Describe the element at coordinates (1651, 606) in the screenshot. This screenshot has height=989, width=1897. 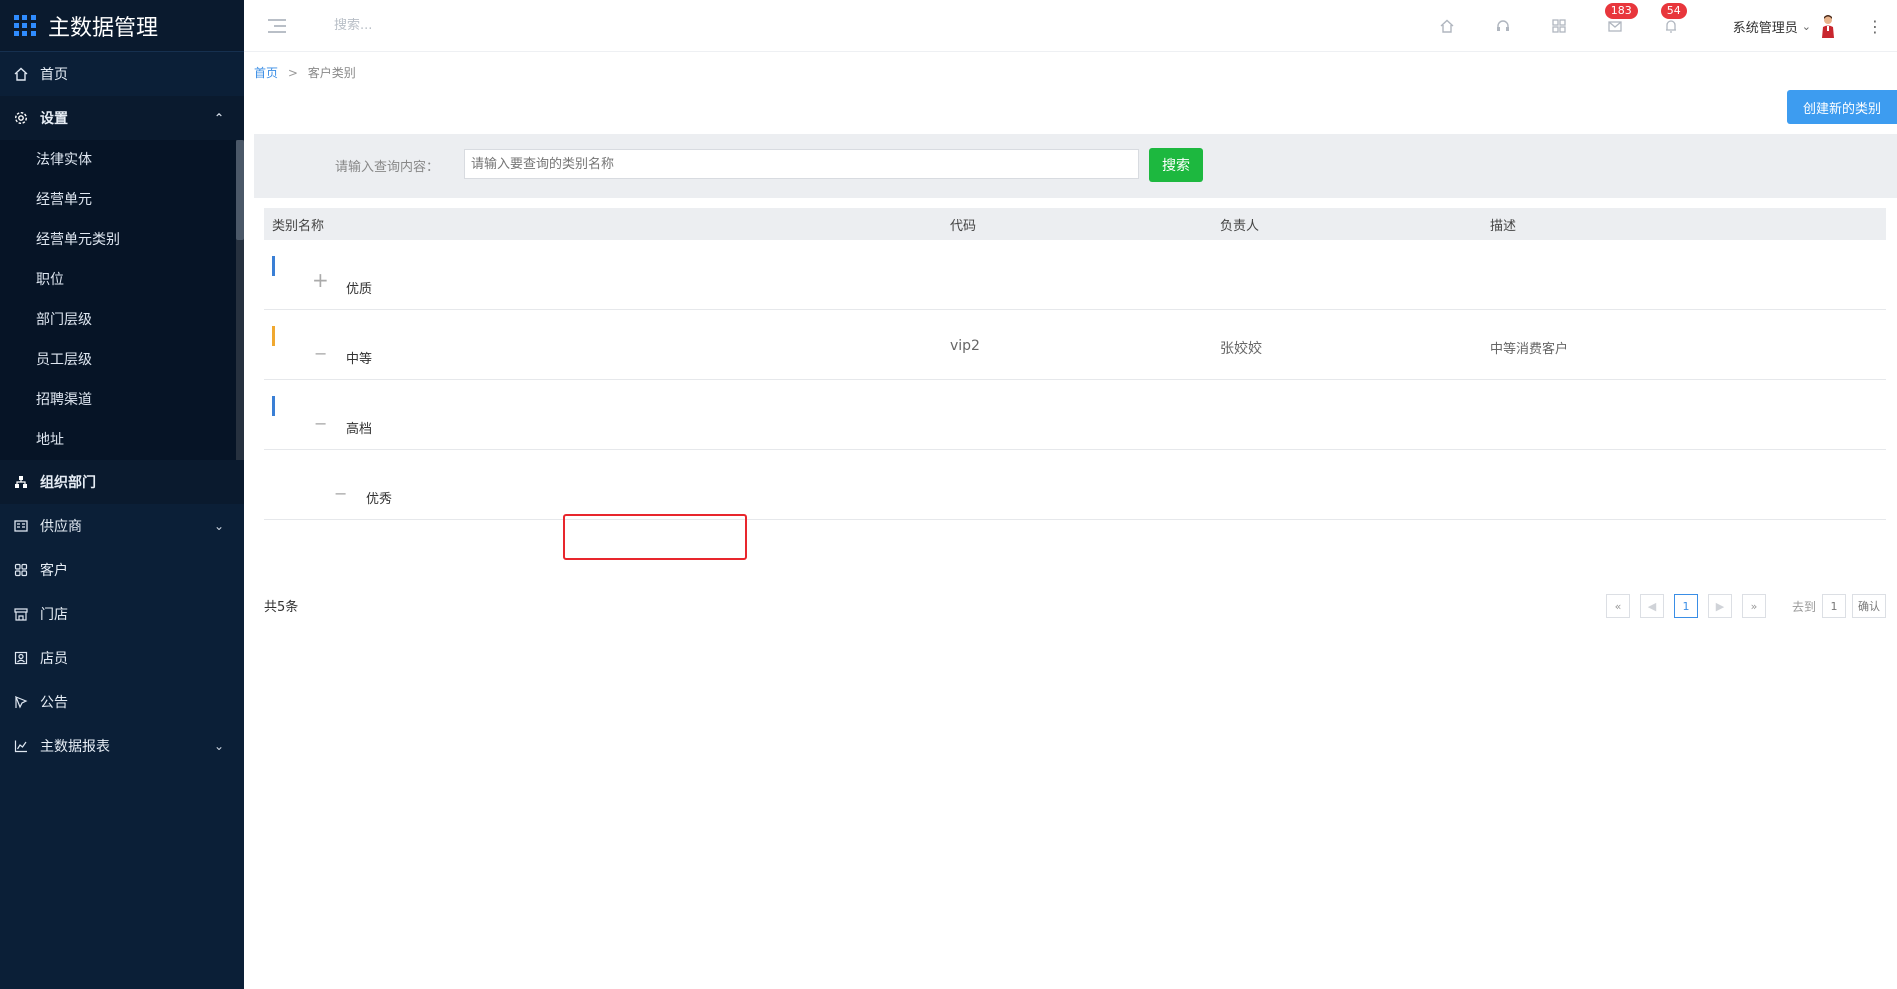
I see `prev-page-button: ◀` at that location.